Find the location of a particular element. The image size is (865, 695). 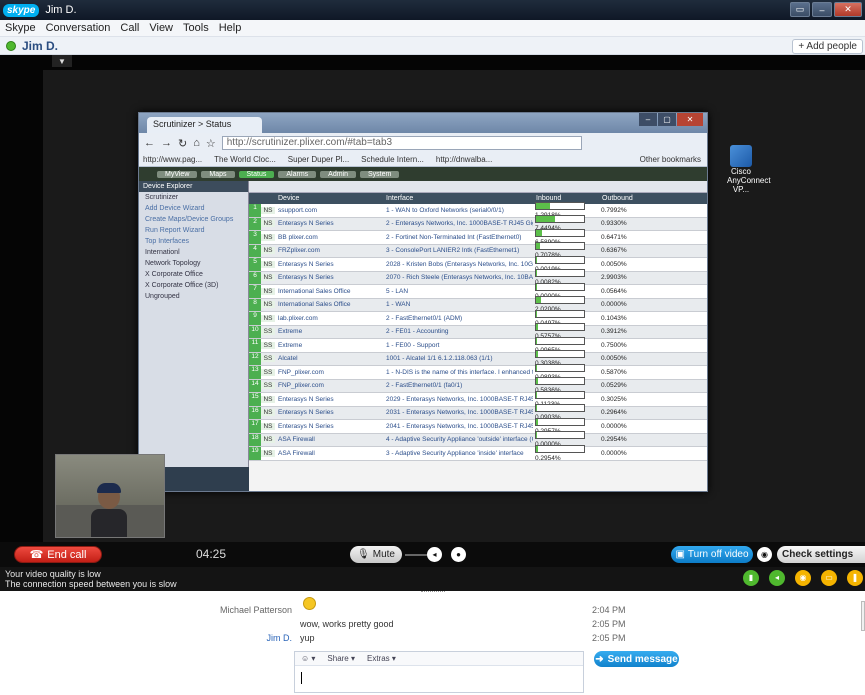

row-outbound: 0.7500% is located at coordinates (614, 345).